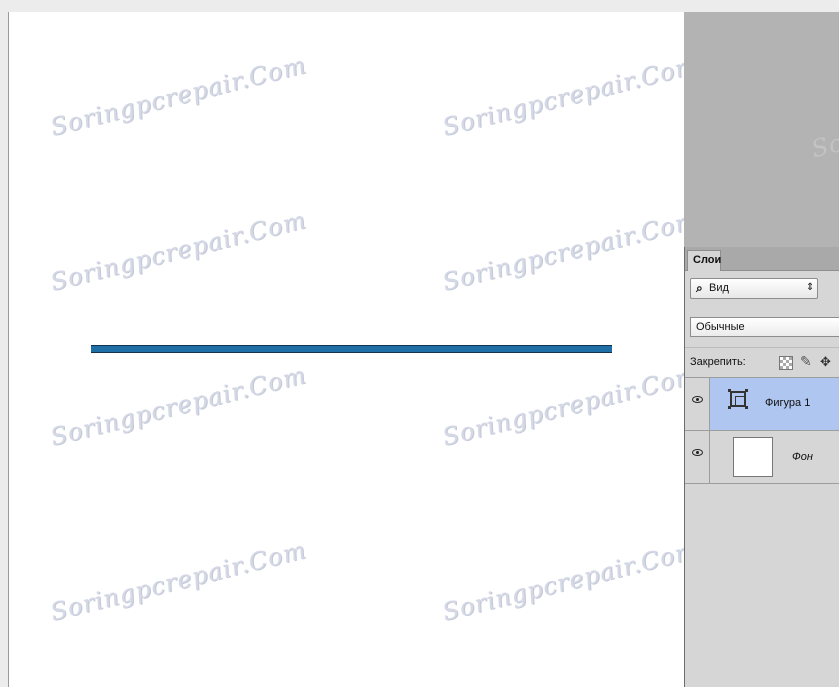 This screenshot has height=687, width=839. I want to click on layer-row: Фон, so click(762, 457).